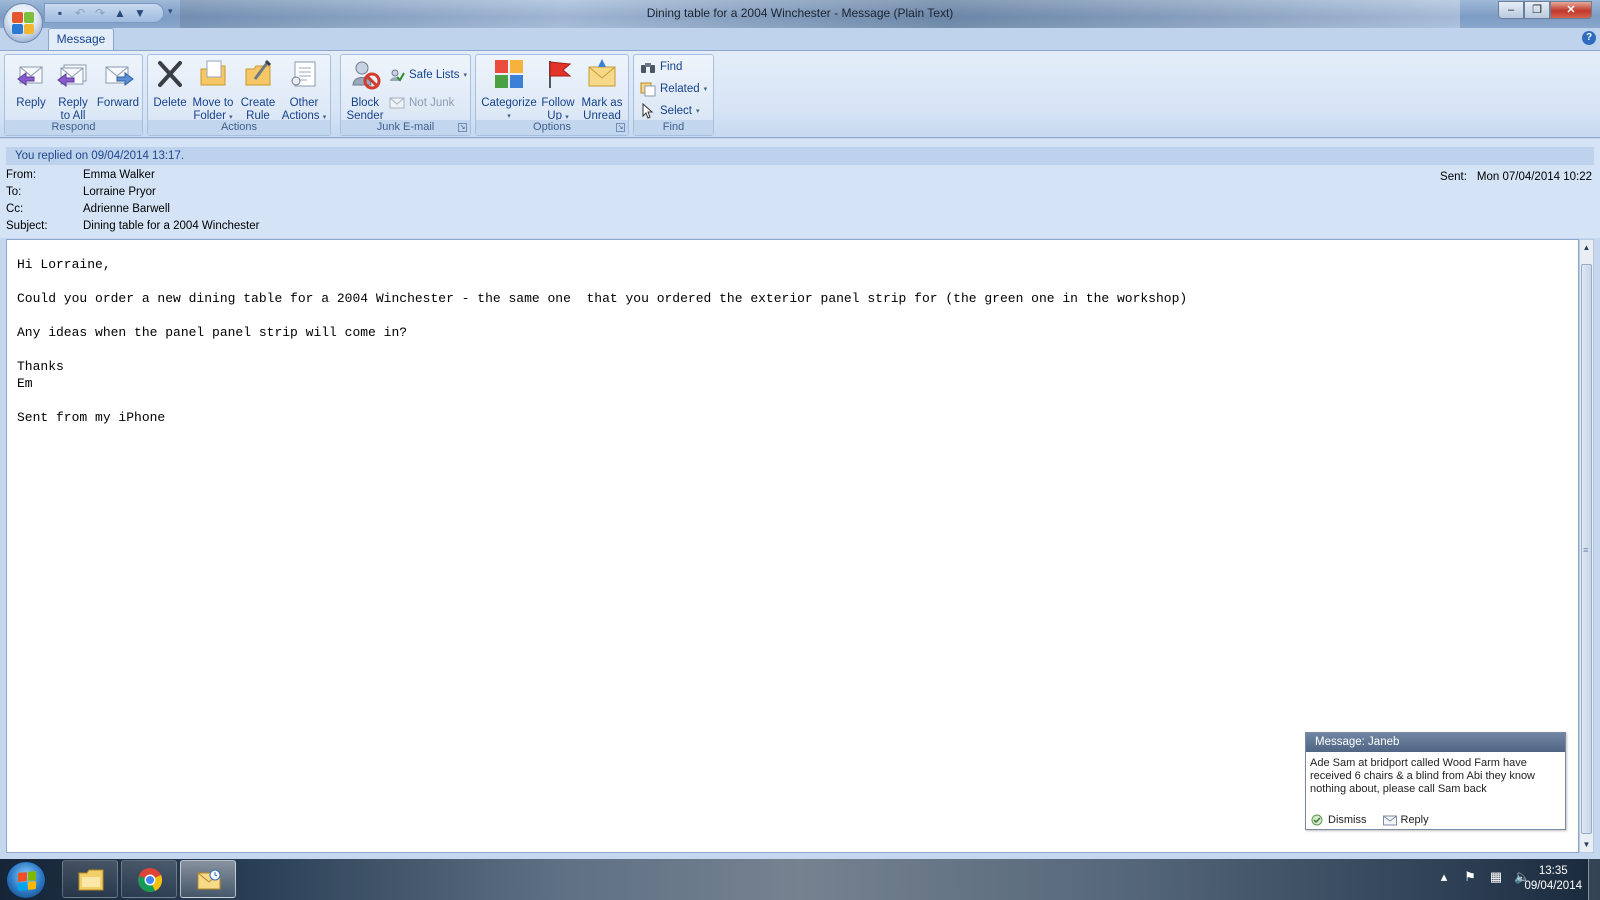 Image resolution: width=1600 pixels, height=900 pixels. I want to click on scroll-down-icon: ▼, so click(1586, 844).